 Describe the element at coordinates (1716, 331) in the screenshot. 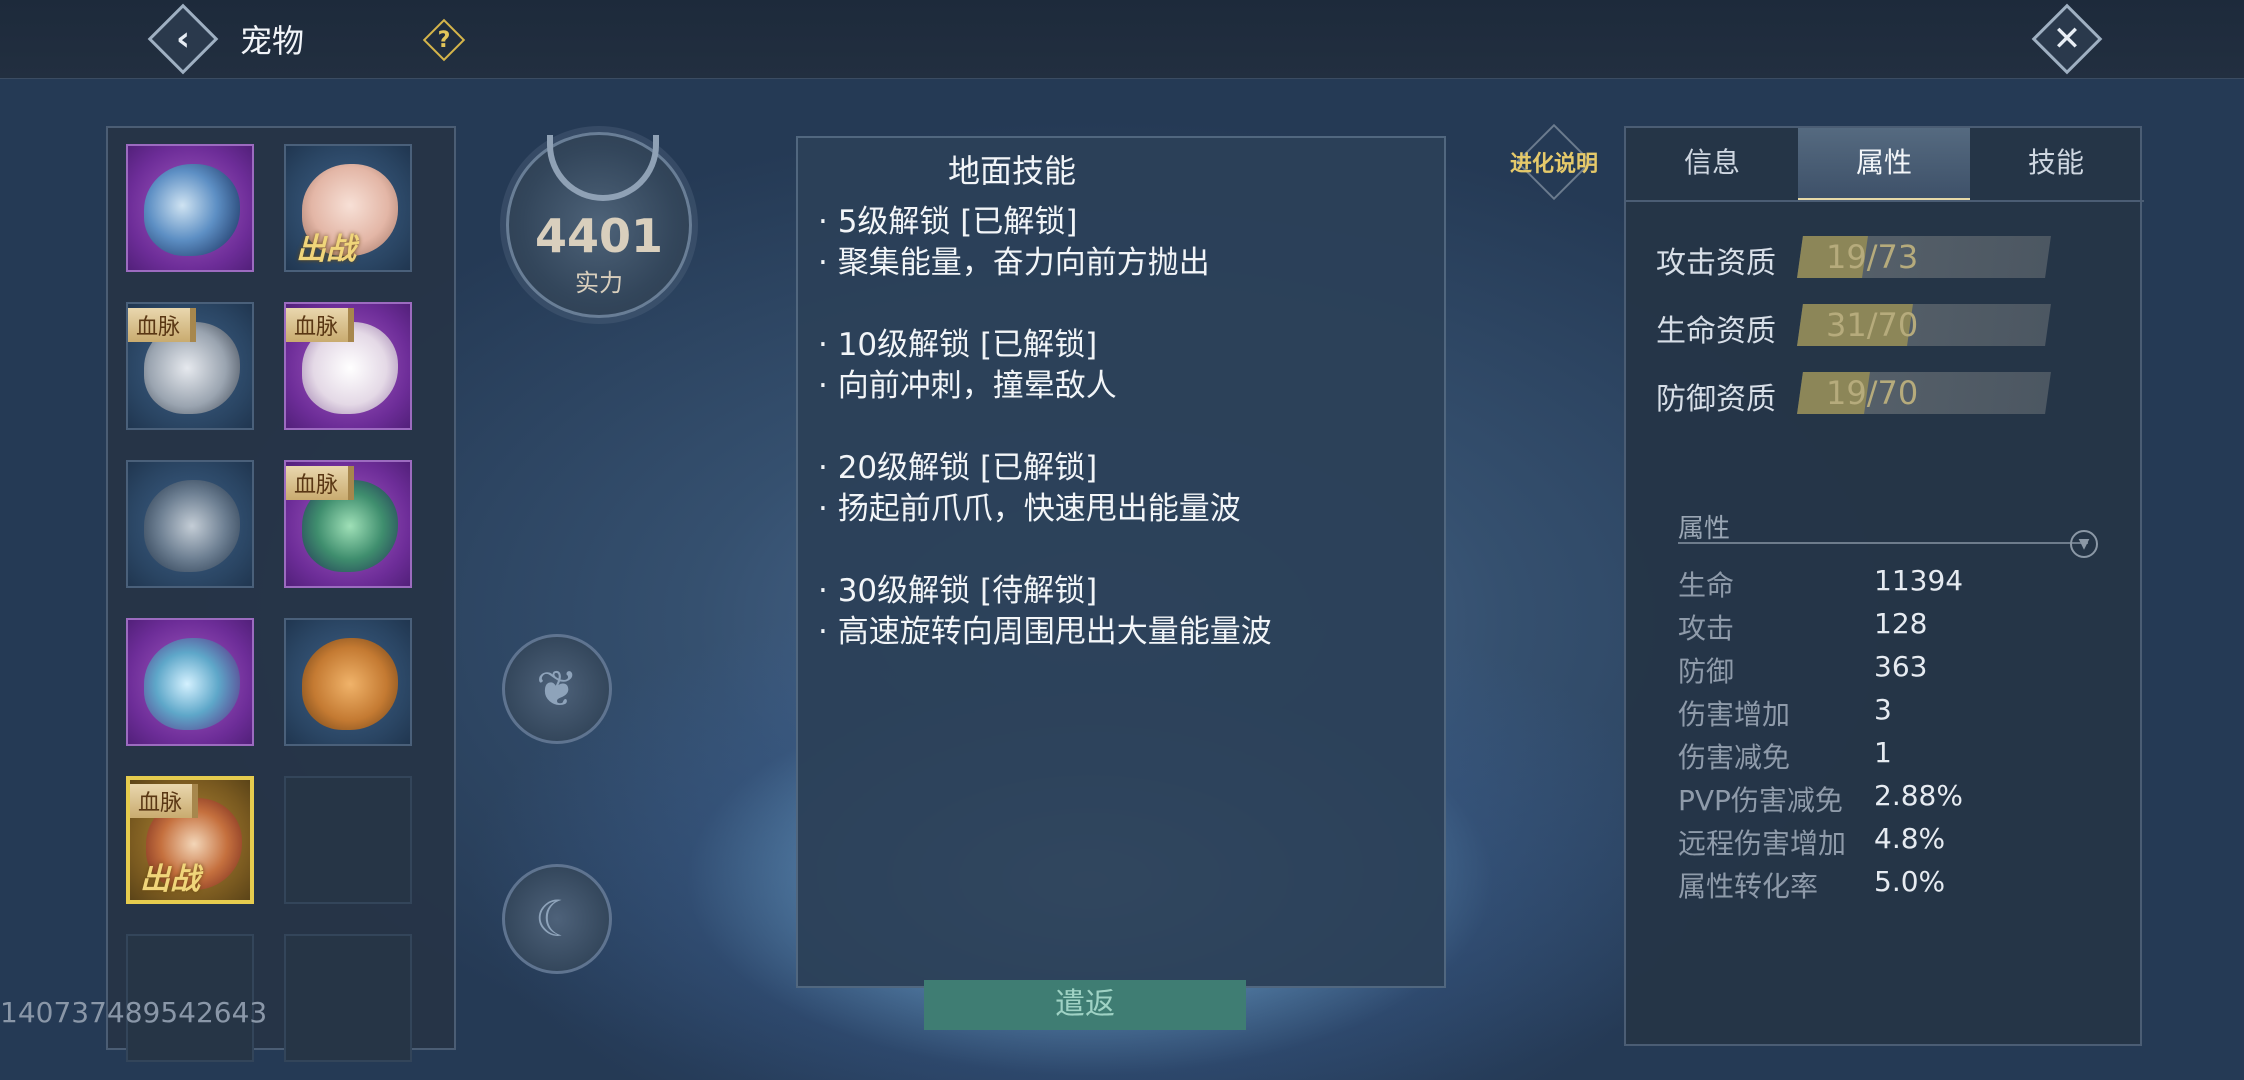

I see `hp-aptitude-label: 生命资质` at that location.